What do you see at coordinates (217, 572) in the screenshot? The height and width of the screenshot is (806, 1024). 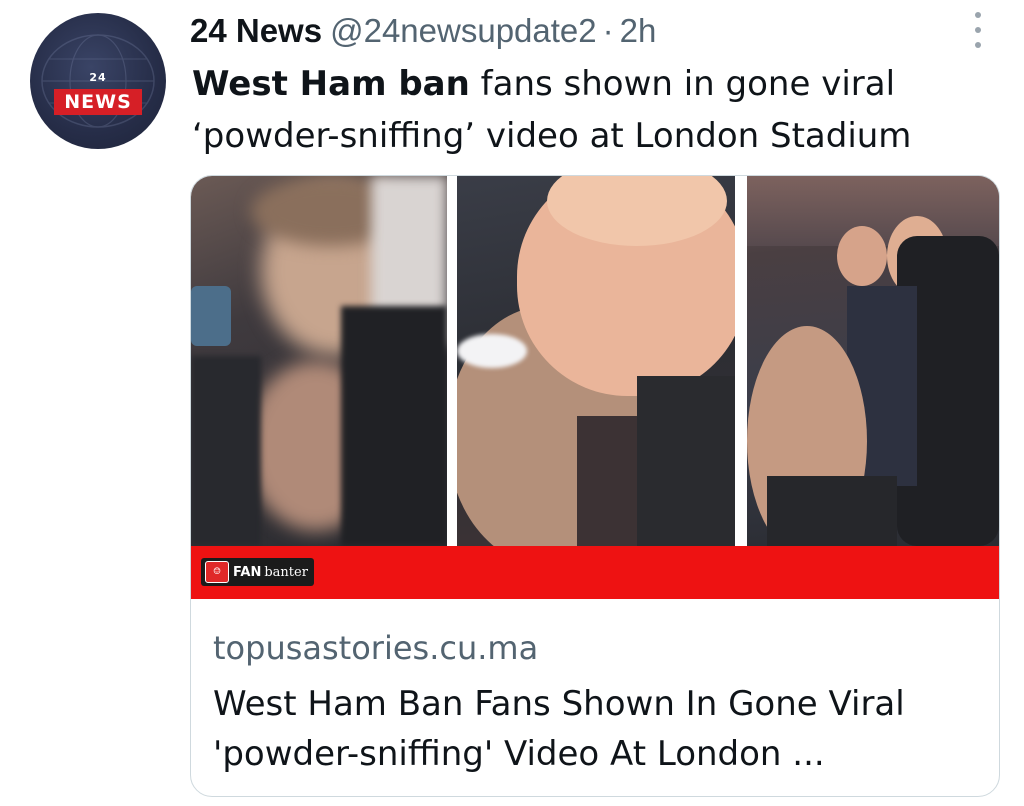 I see `fan-banter-logo-icon: ☺` at bounding box center [217, 572].